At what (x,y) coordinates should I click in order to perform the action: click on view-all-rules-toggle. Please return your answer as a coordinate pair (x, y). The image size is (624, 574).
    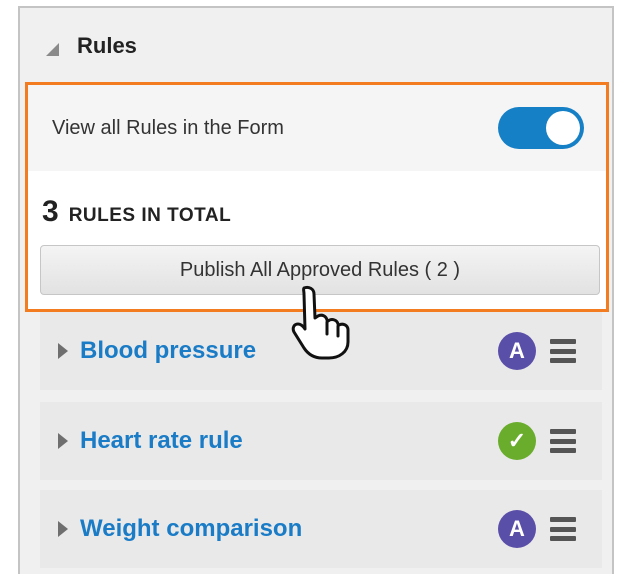
    Looking at the image, I should click on (541, 128).